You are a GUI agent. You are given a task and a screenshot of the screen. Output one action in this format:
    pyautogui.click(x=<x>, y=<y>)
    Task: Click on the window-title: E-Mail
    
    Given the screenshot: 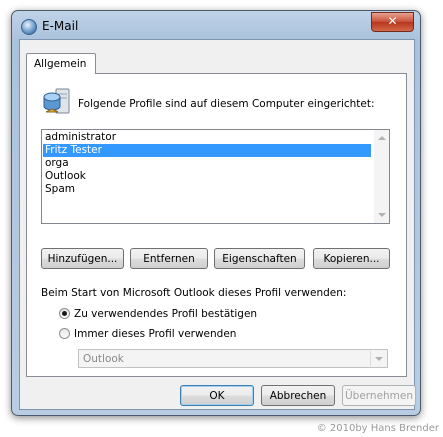 What is the action you would take?
    pyautogui.click(x=60, y=26)
    